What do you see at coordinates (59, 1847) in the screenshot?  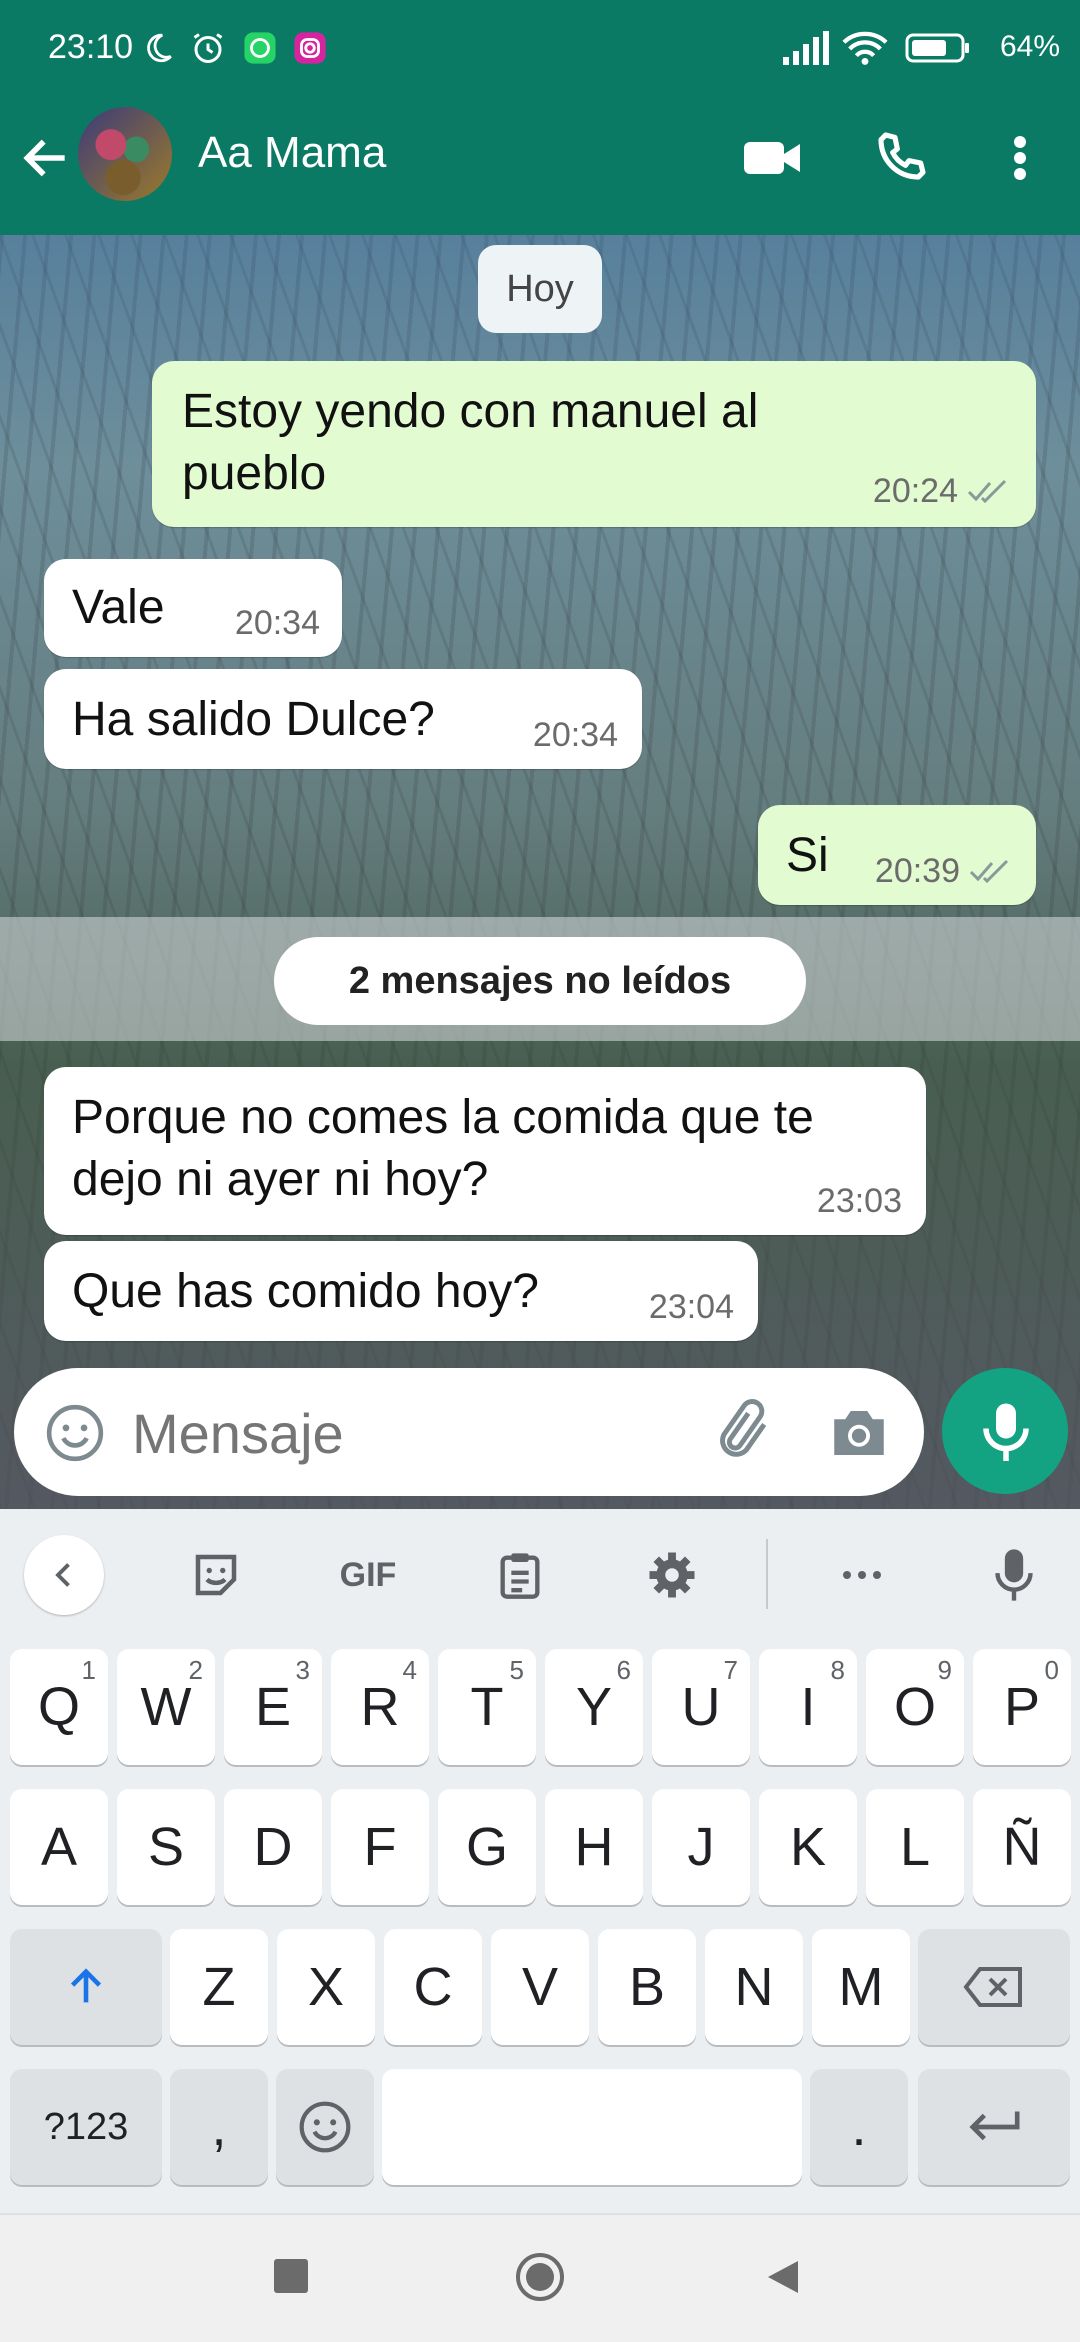 I see `key-1-row2: A` at bounding box center [59, 1847].